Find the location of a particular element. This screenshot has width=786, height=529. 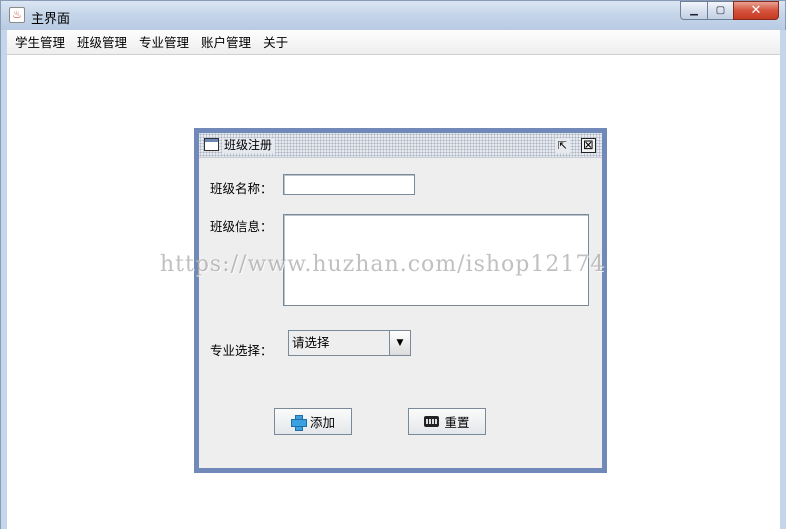

plus-icon is located at coordinates (298, 422).